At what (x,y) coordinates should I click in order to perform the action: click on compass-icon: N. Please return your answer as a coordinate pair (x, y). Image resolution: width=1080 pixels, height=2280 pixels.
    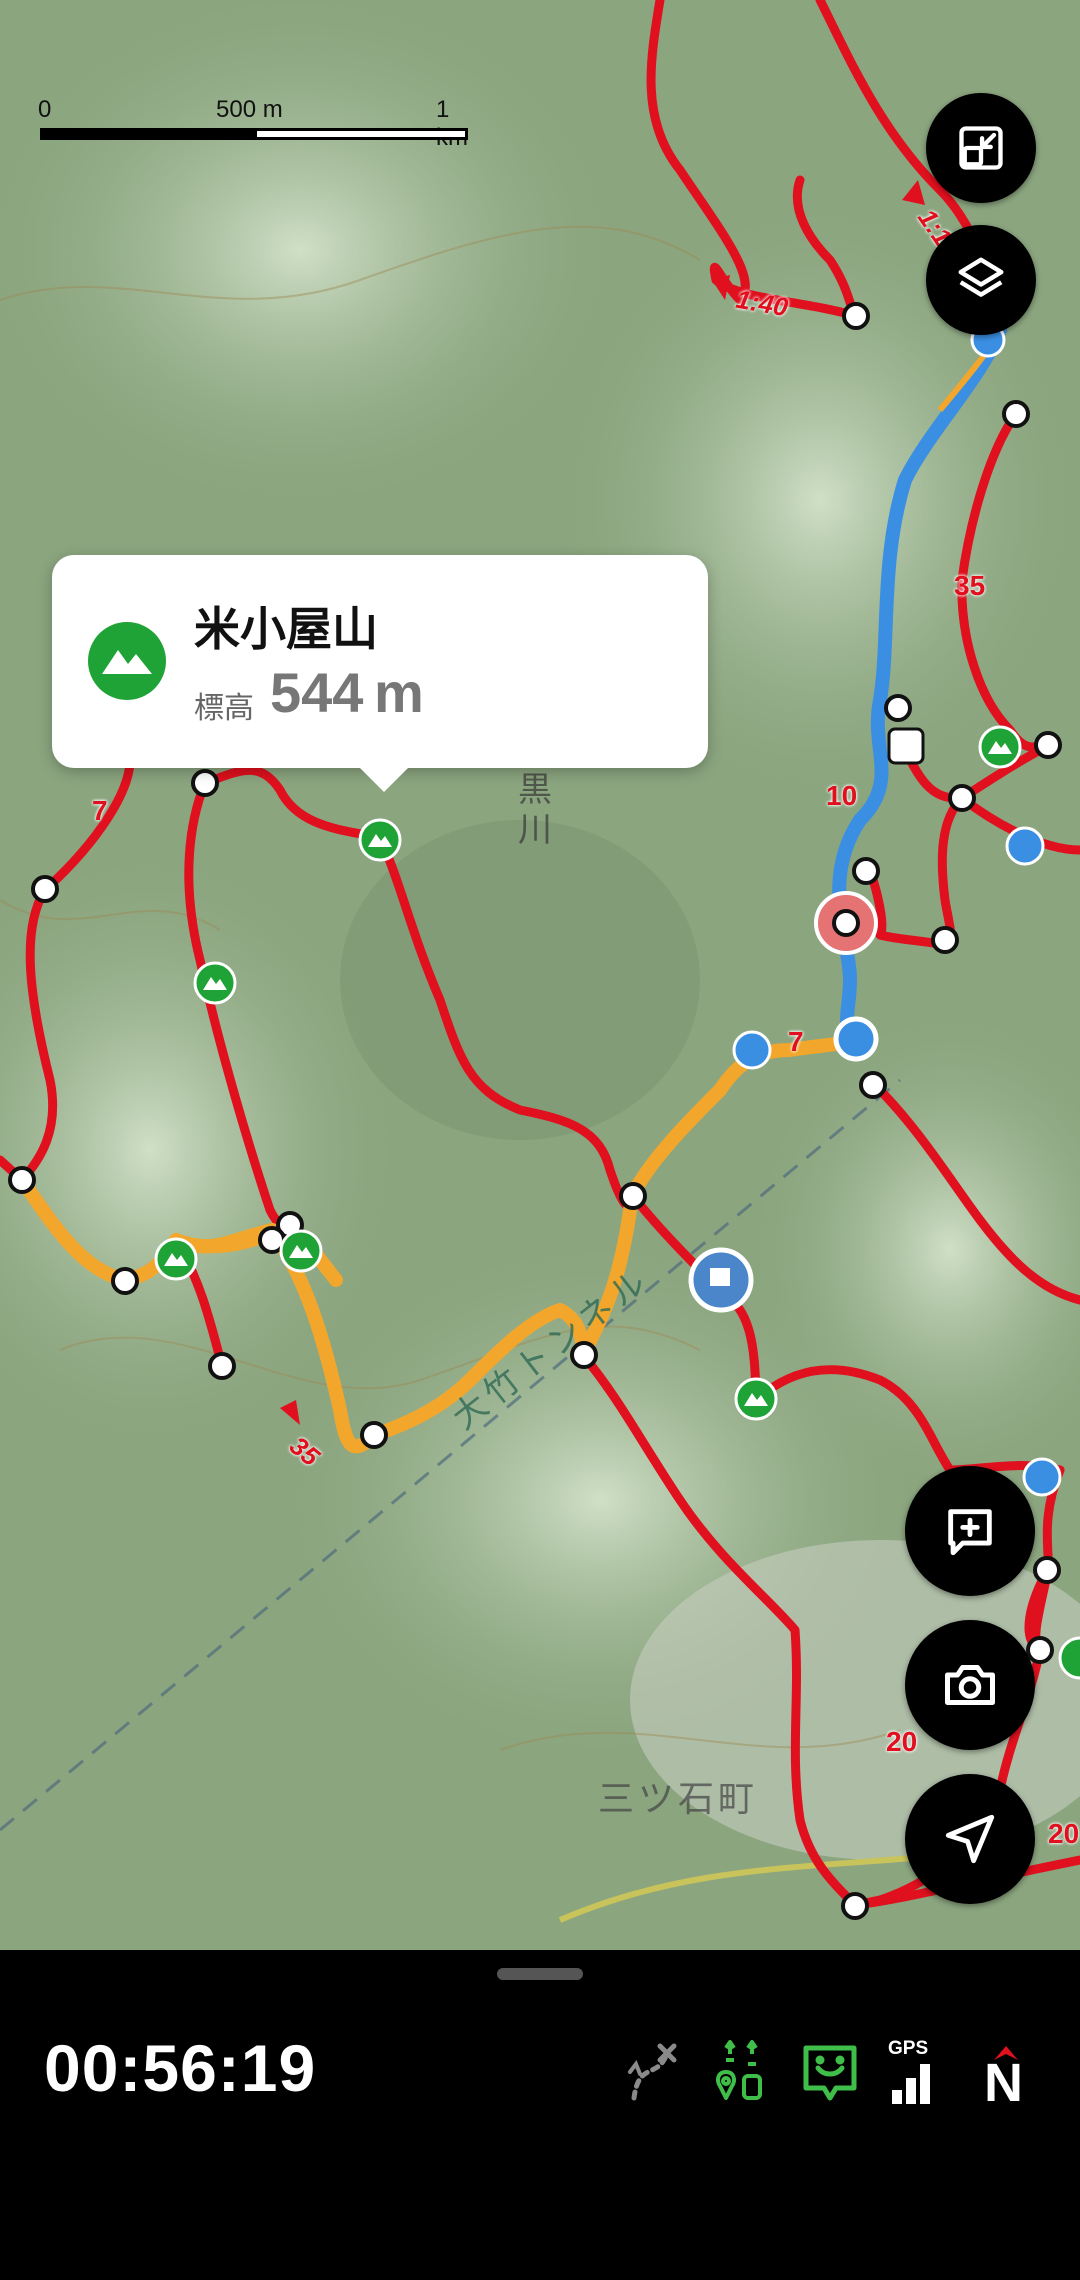
    Looking at the image, I should click on (1010, 2075).